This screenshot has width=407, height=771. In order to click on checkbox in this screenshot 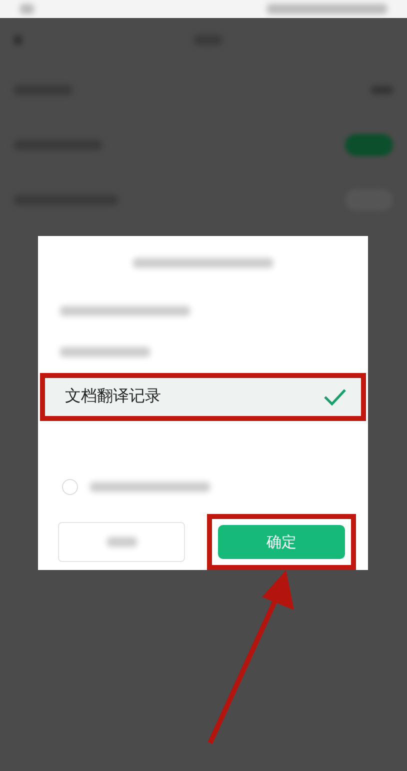, I will do `click(70, 487)`.